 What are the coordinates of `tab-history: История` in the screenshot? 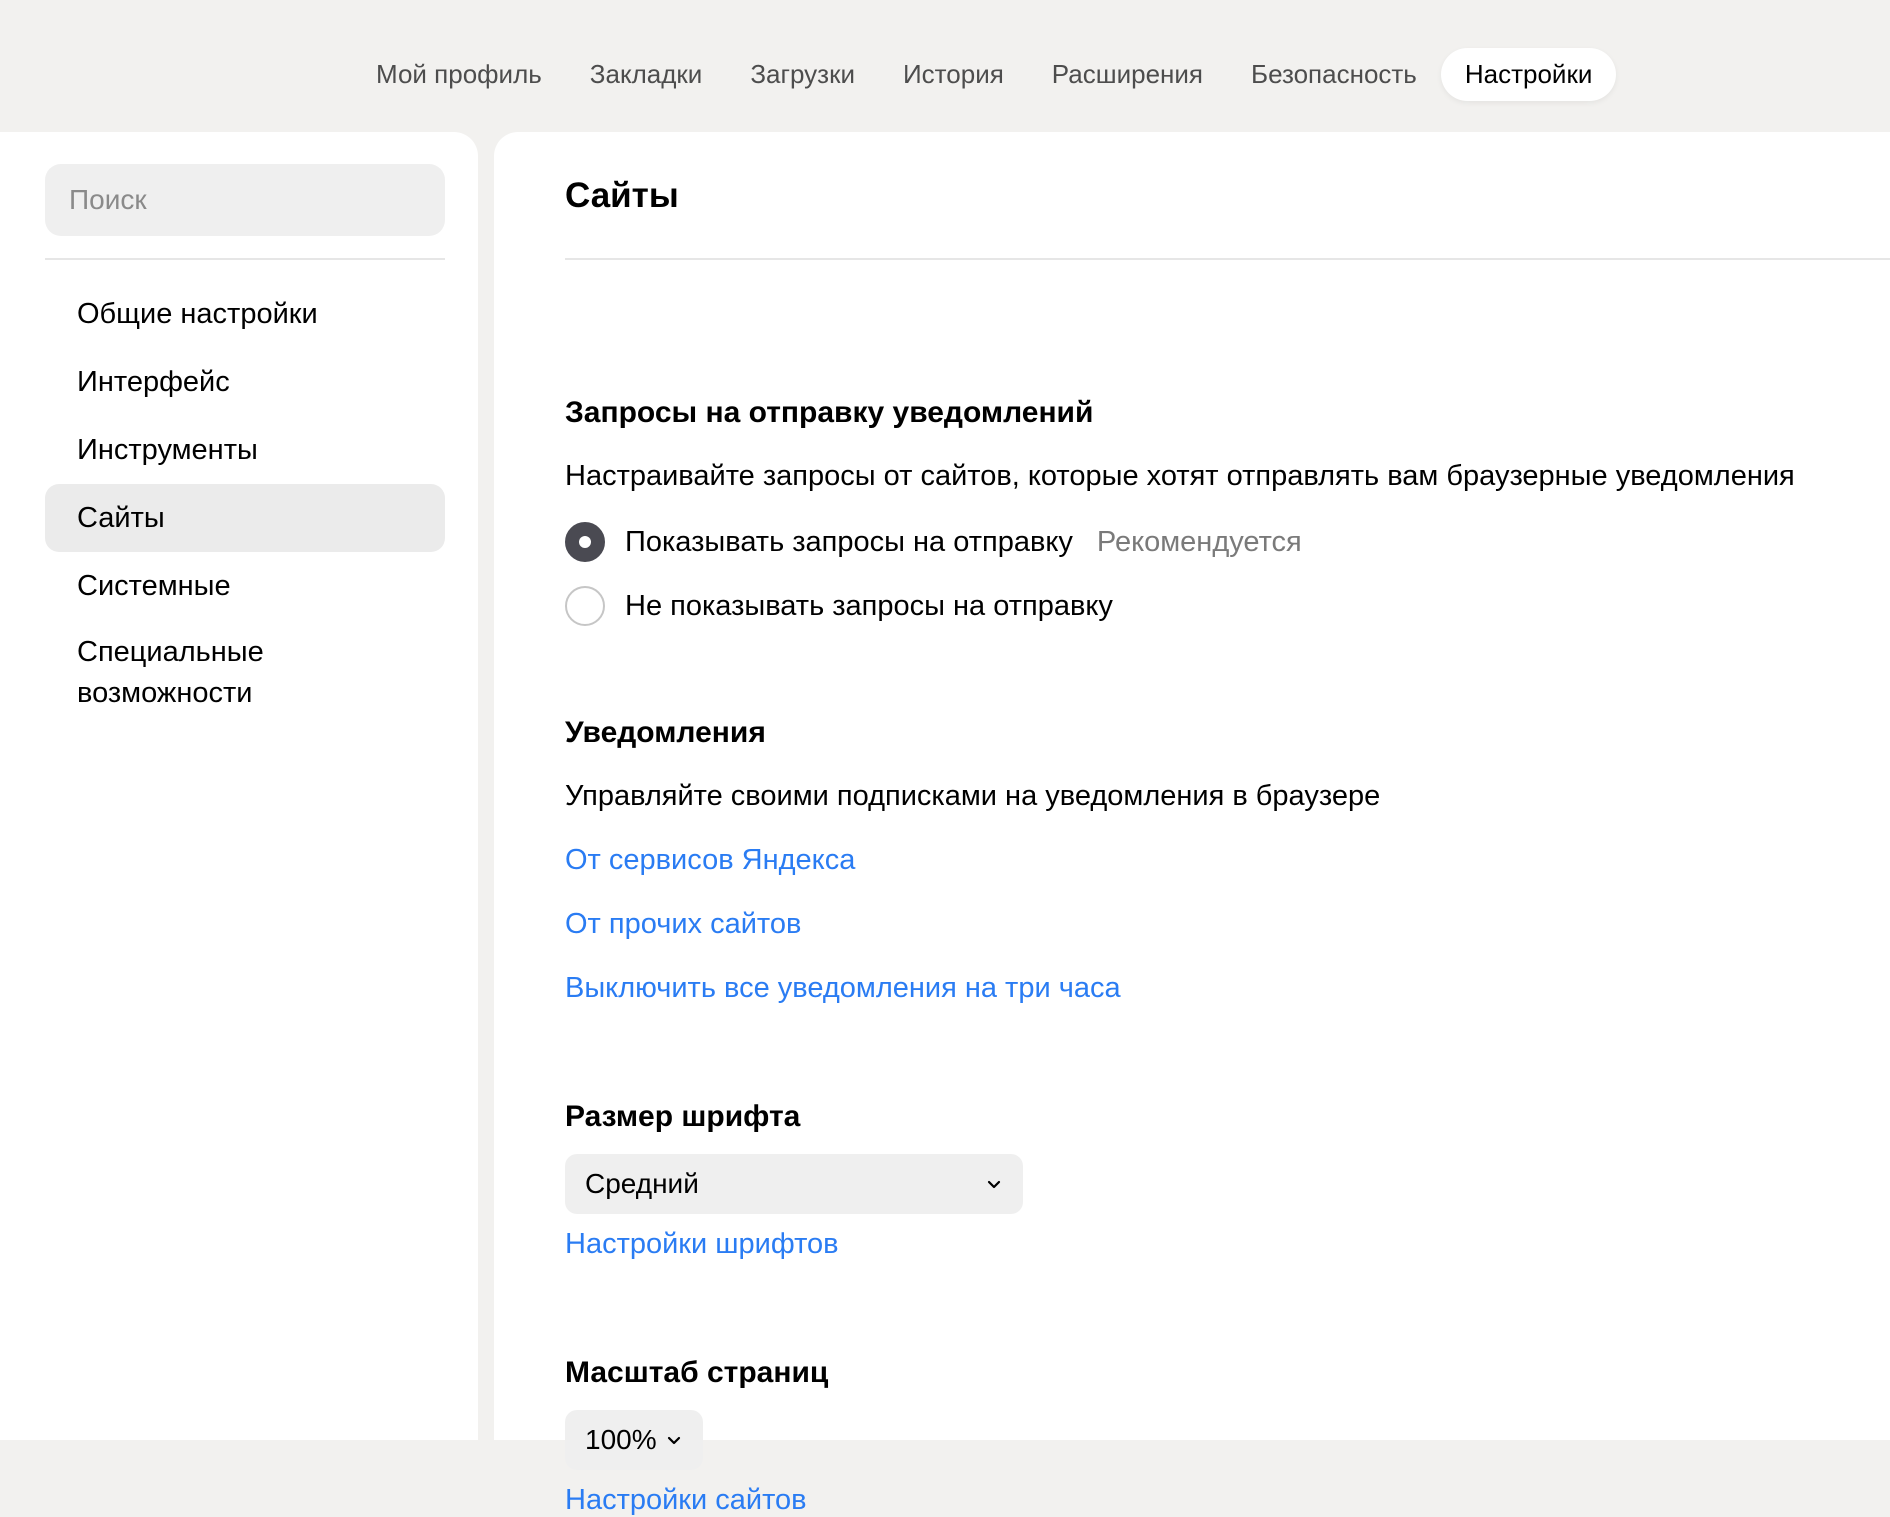 It's located at (953, 74).